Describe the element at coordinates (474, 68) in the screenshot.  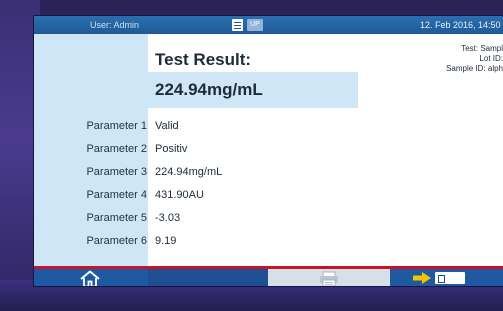
I see `sample-id: Sample ID: alph` at that location.